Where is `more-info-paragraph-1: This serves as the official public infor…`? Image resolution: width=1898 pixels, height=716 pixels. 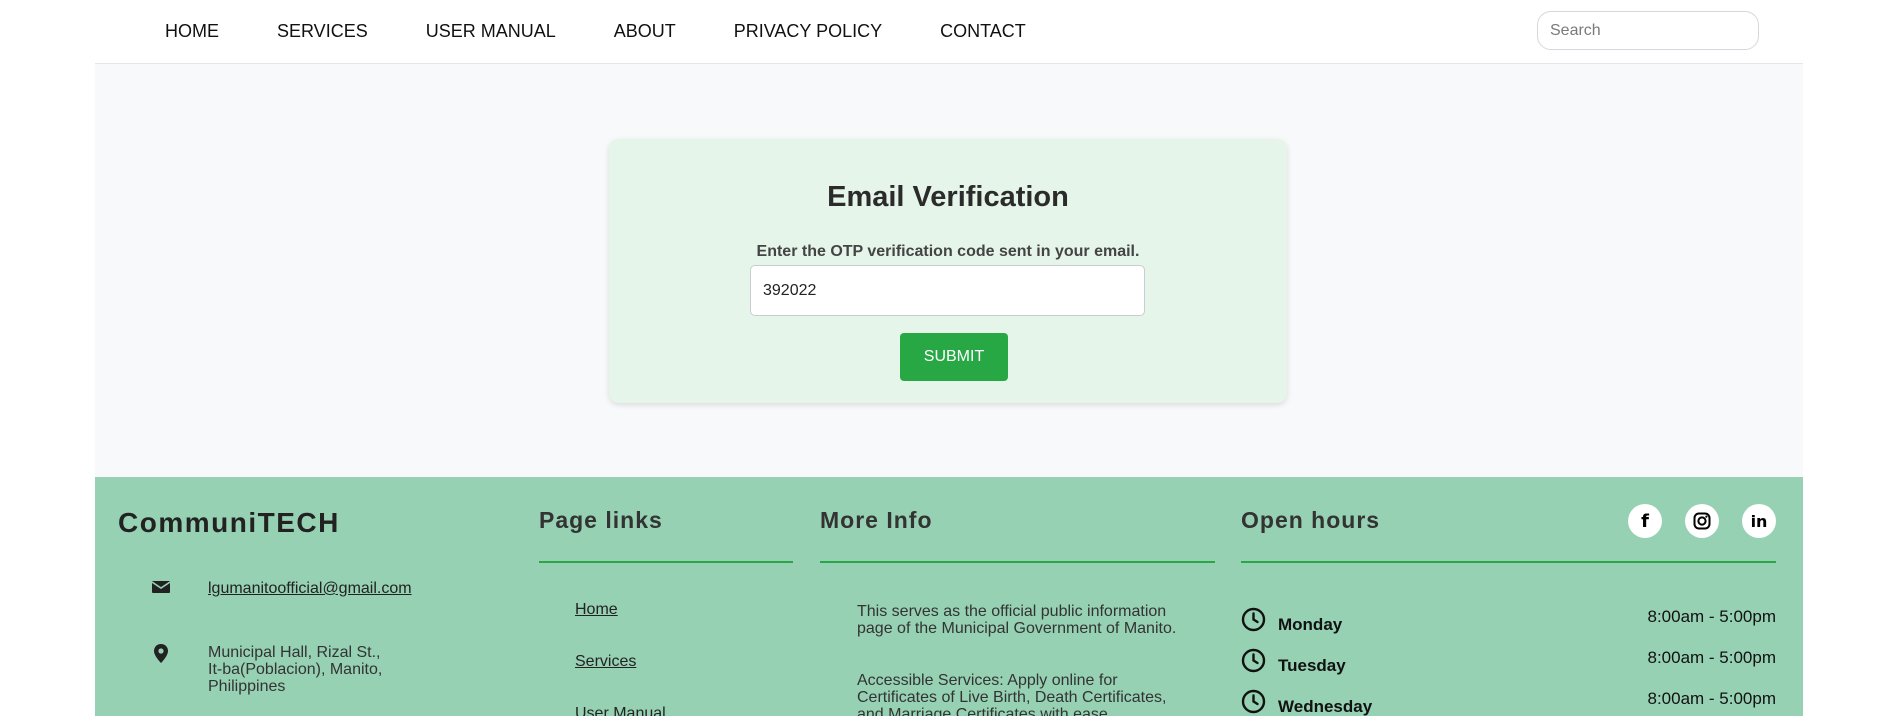 more-info-paragraph-1: This serves as the official public infor… is located at coordinates (1027, 620).